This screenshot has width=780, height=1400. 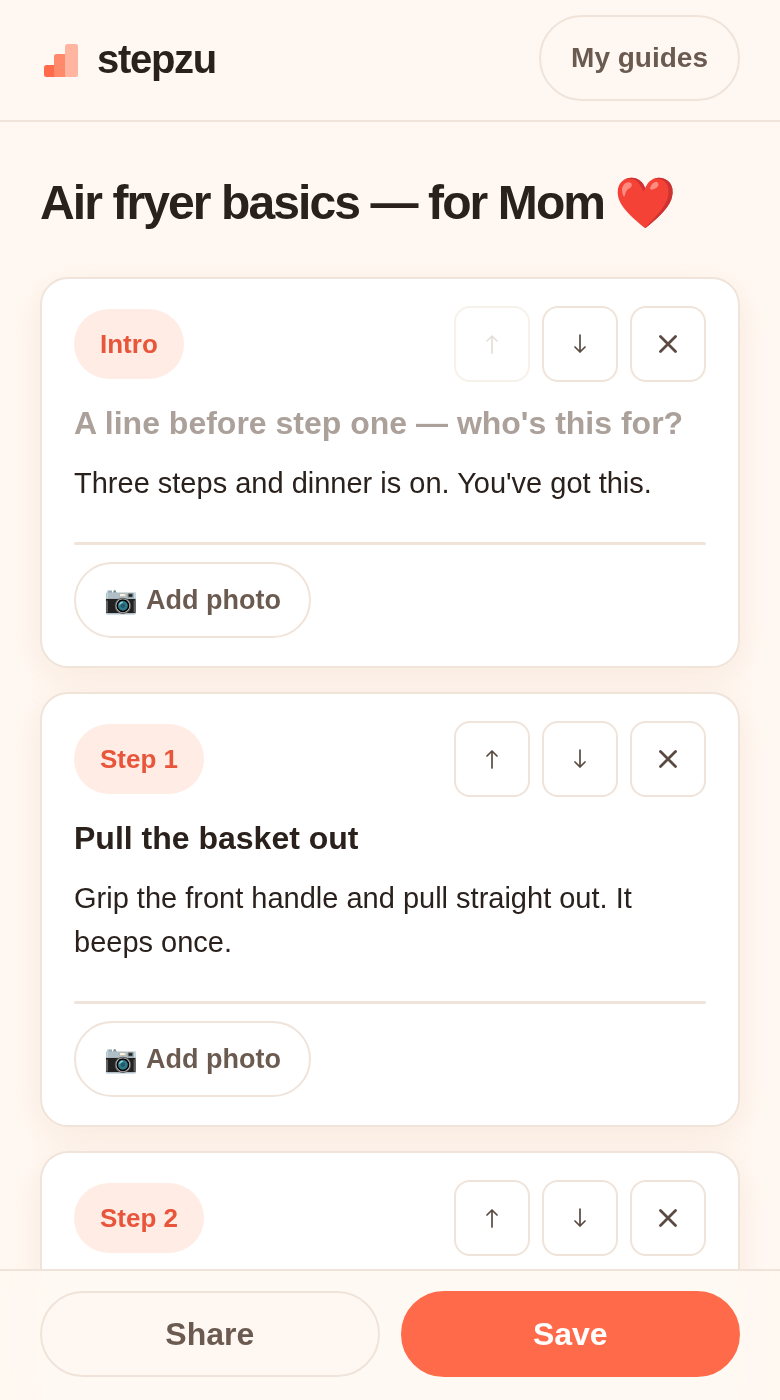 What do you see at coordinates (639, 58) in the screenshot?
I see `my-guides-button: My guides` at bounding box center [639, 58].